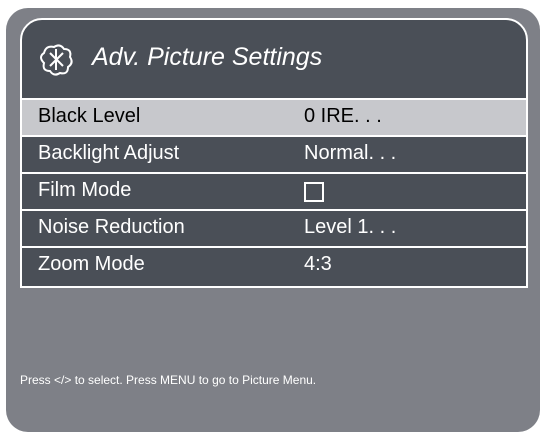  Describe the element at coordinates (274, 264) in the screenshot. I see `menu-item-zoom-mode: Zoom Mode 4:3` at that location.